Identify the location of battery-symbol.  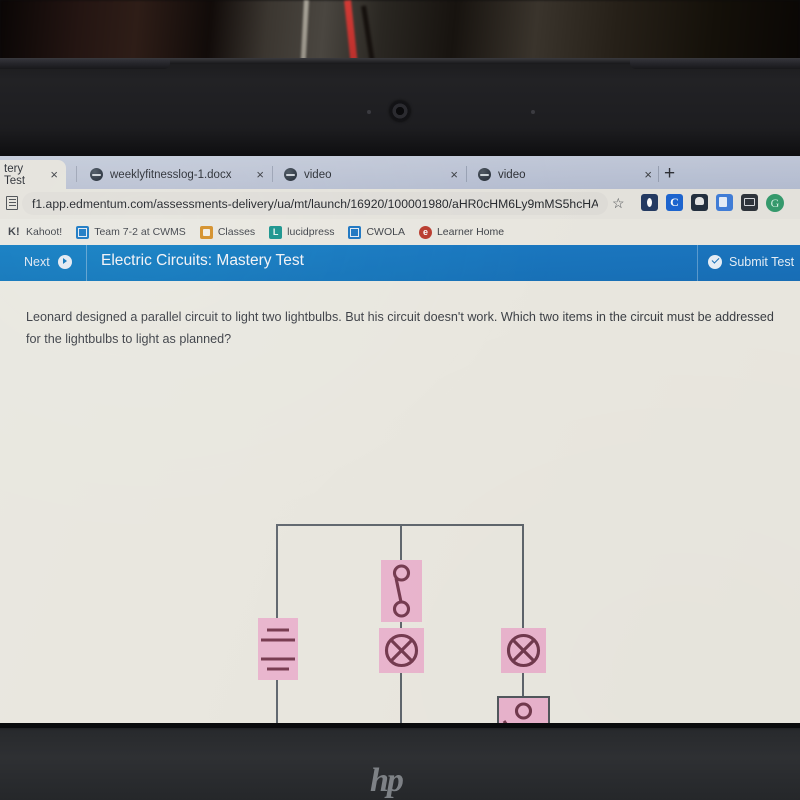
(278, 649).